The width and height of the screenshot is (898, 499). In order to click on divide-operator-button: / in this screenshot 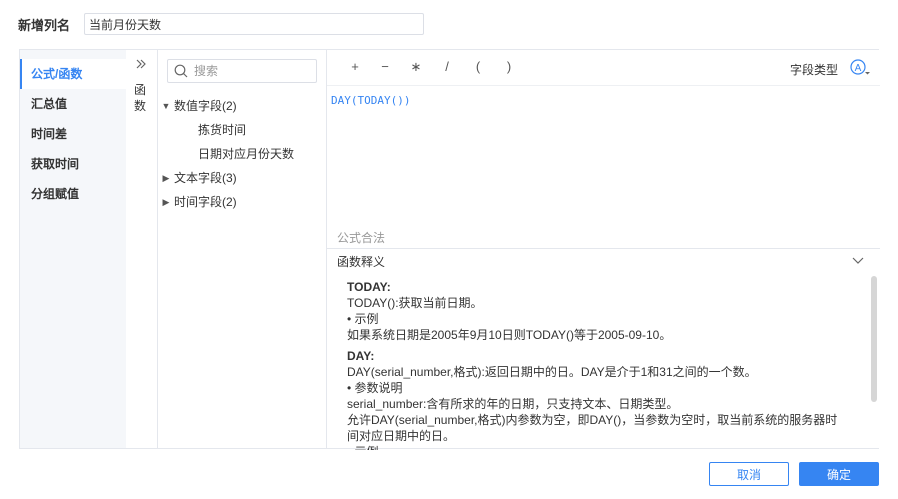, I will do `click(447, 66)`.